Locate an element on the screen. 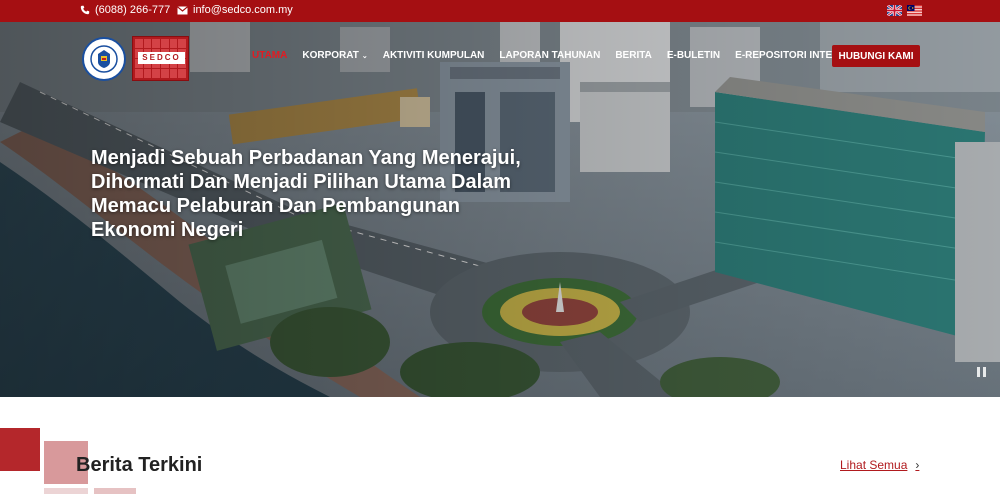 This screenshot has height=494, width=1000. nav-item-aktiviti-kumpulan: AKTIVITI KUMPULAN is located at coordinates (434, 55).